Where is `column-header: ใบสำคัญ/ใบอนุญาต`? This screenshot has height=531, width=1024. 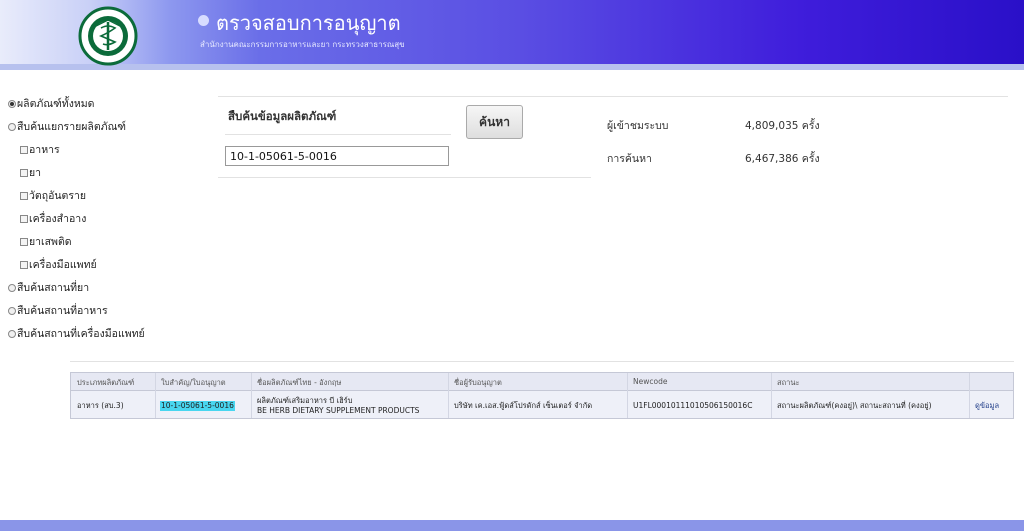
column-header: ใบสำคัญ/ใบอนุญาต is located at coordinates (193, 382).